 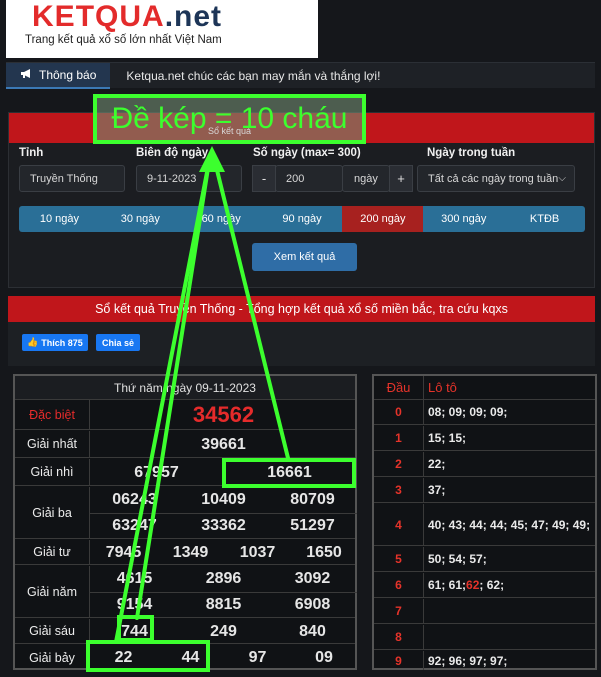 What do you see at coordinates (212, 159) in the screenshot?
I see `arrow-head` at bounding box center [212, 159].